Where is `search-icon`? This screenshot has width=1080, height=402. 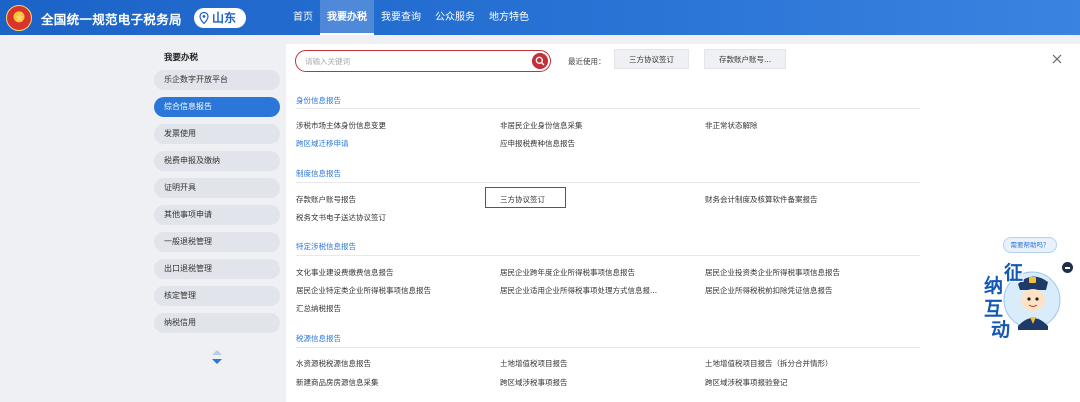 search-icon is located at coordinates (540, 61).